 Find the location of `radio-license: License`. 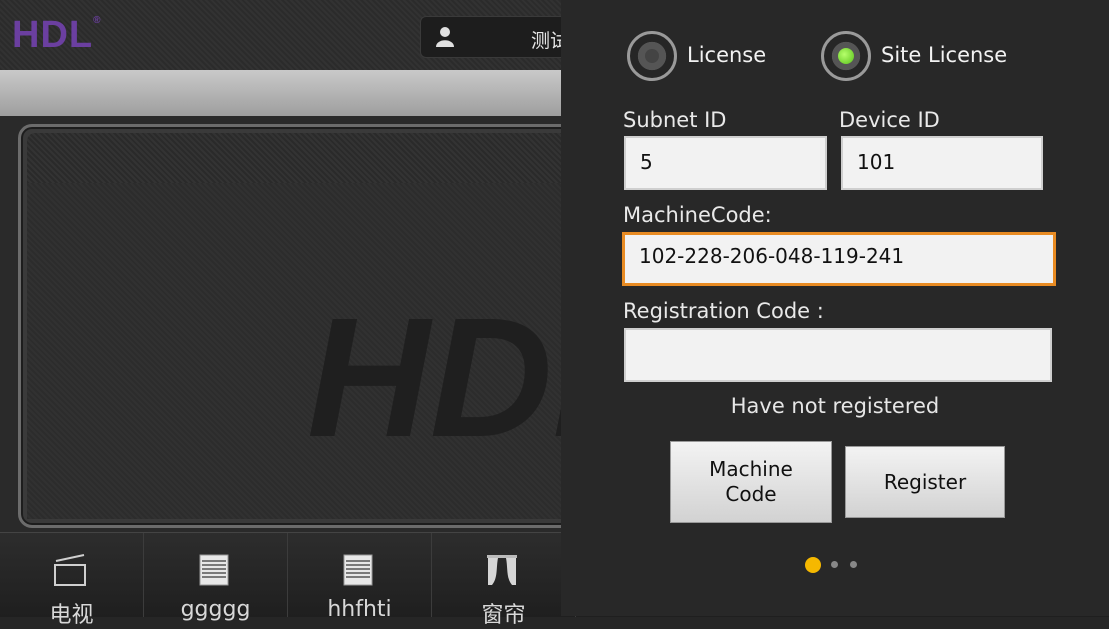

radio-license: License is located at coordinates (702, 58).